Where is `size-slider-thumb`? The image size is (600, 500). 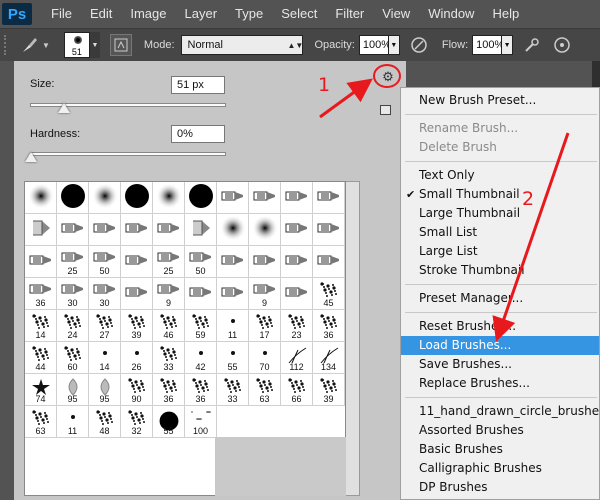
size-slider-thumb is located at coordinates (64, 108).